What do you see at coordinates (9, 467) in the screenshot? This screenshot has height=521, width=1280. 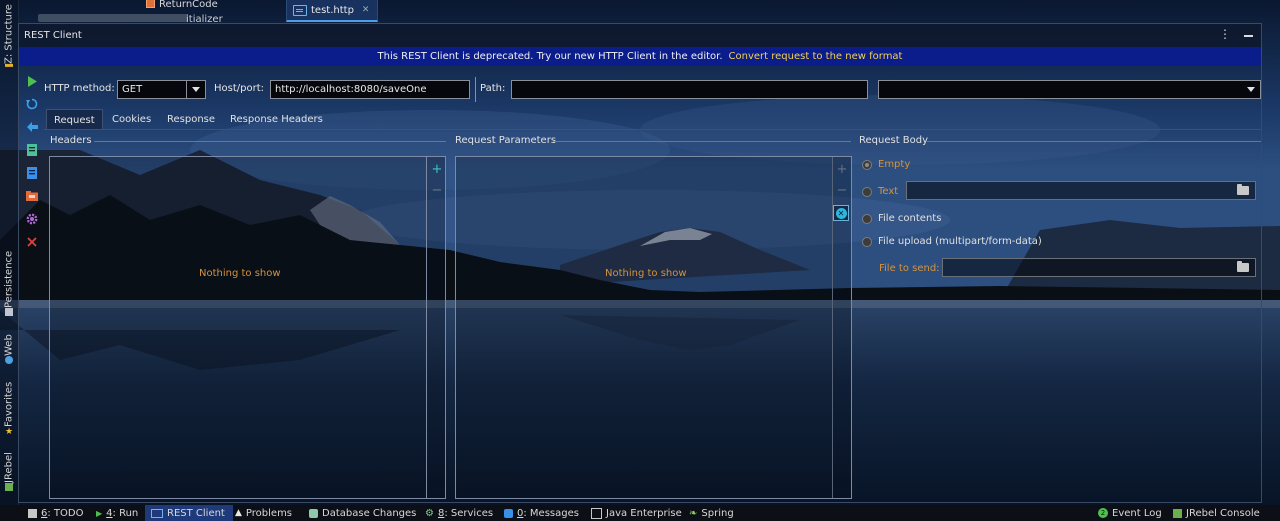 I see `left-tab-jrebel-label: JRebel` at bounding box center [9, 467].